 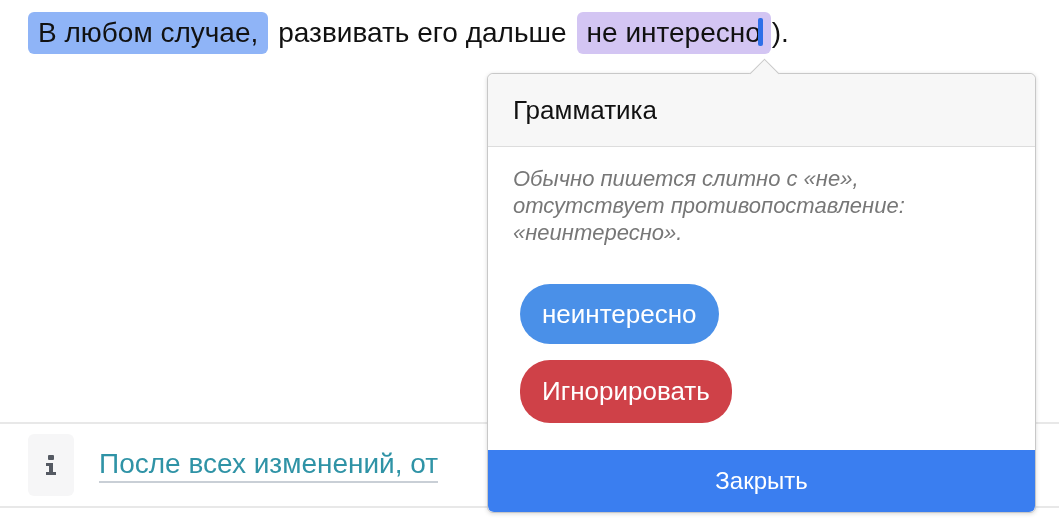 I want to click on highlighted-phrase: В любом случае,, so click(x=148, y=33).